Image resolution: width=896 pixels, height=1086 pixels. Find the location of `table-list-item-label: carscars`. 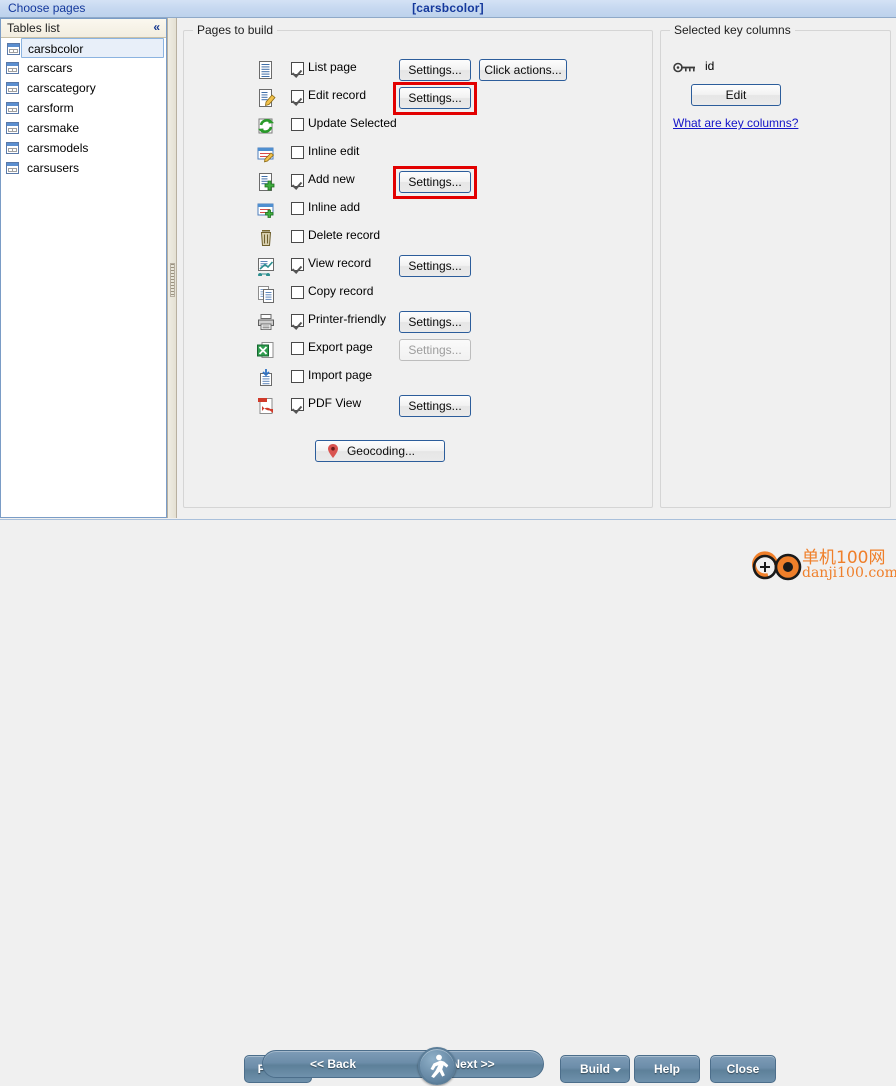

table-list-item-label: carscars is located at coordinates (50, 68).